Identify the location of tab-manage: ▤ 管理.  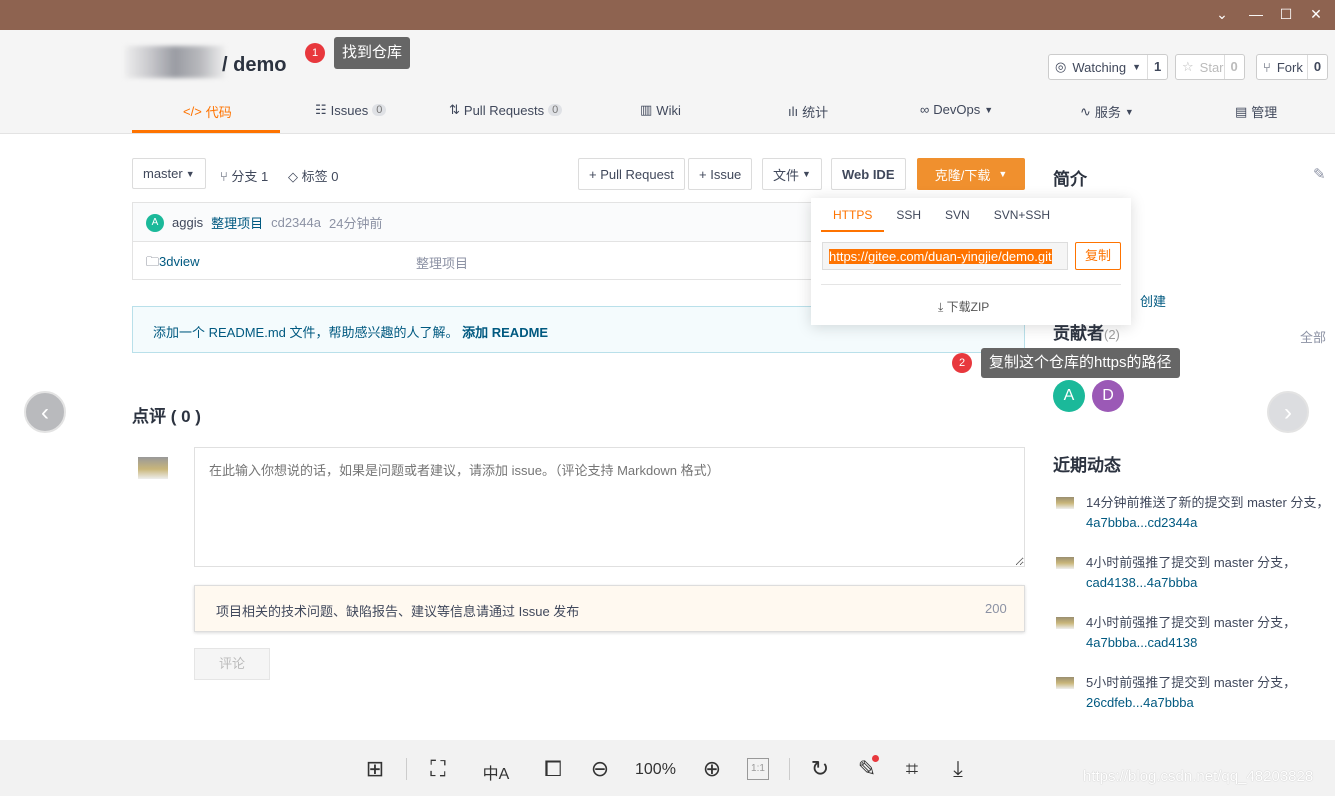
(1256, 111).